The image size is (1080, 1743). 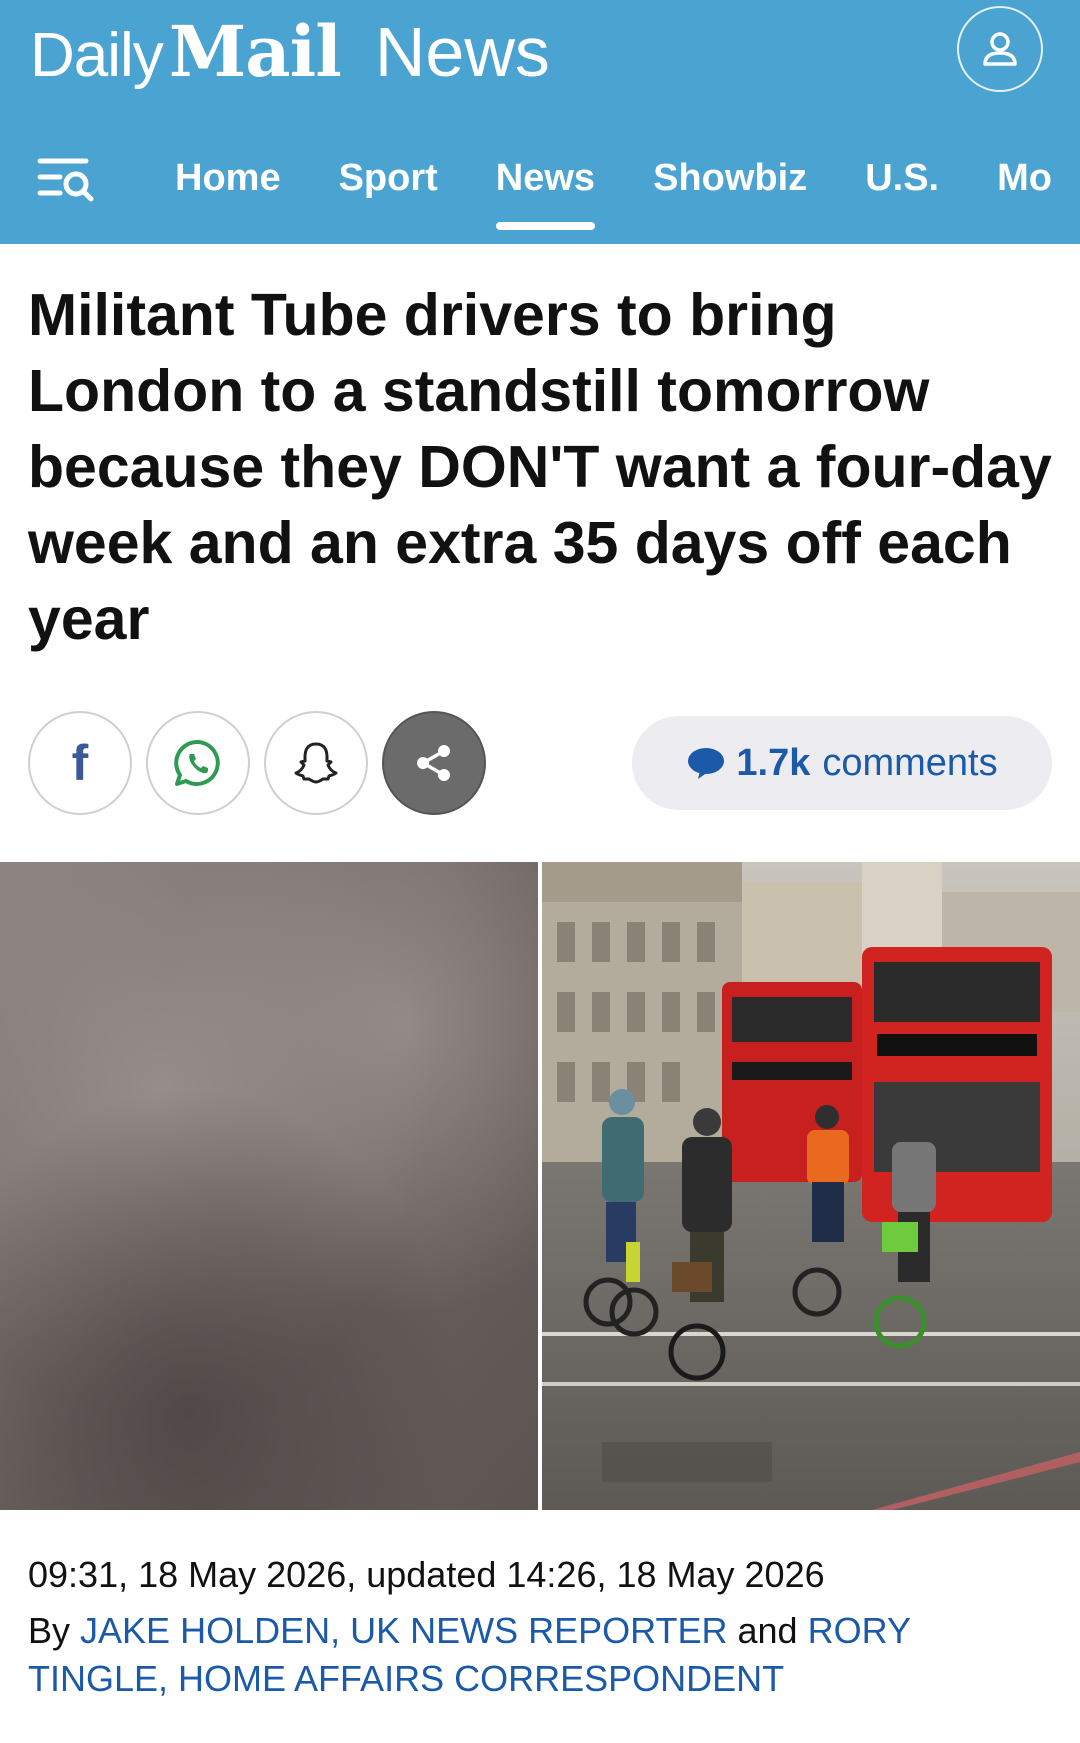 I want to click on nav-more: Mo, so click(x=1024, y=178).